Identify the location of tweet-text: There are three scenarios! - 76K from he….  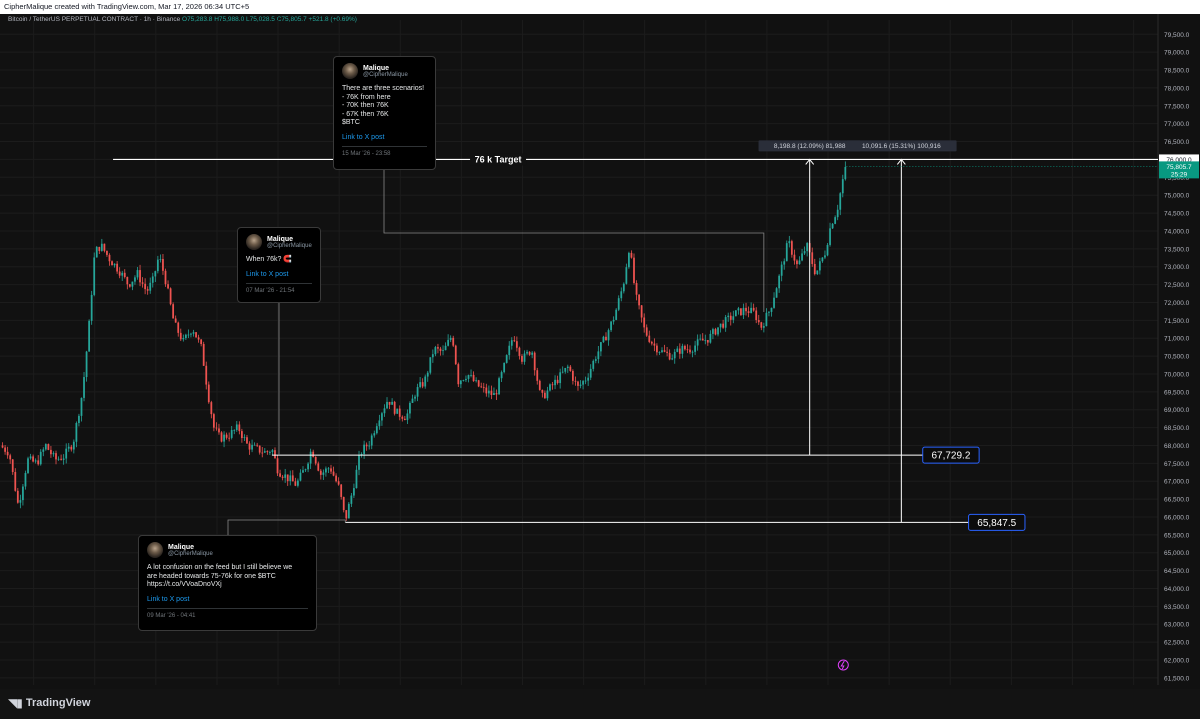
(383, 106).